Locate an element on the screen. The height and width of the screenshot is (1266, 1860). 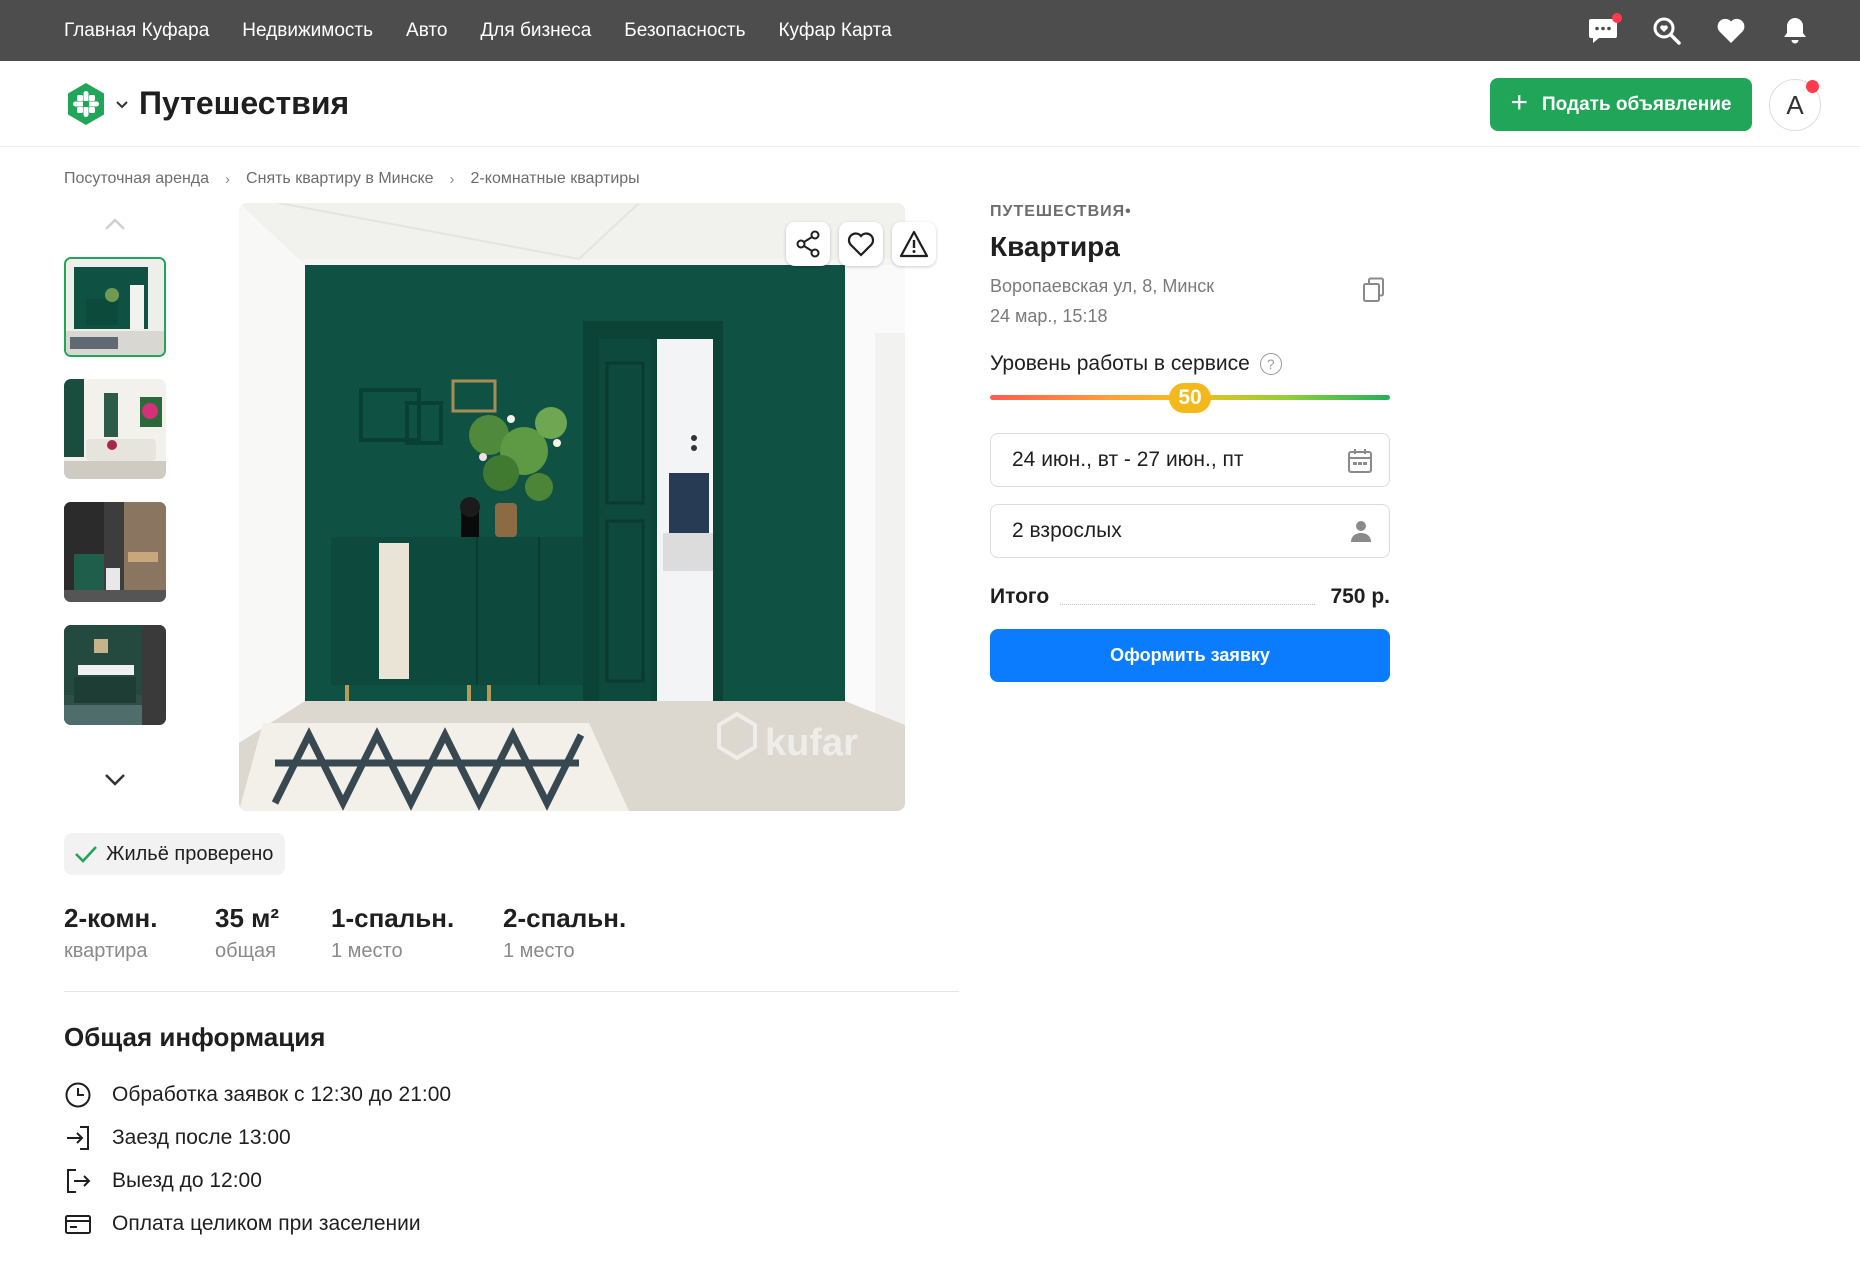
spec-rooms: 2-комн. квартира is located at coordinates (111, 933).